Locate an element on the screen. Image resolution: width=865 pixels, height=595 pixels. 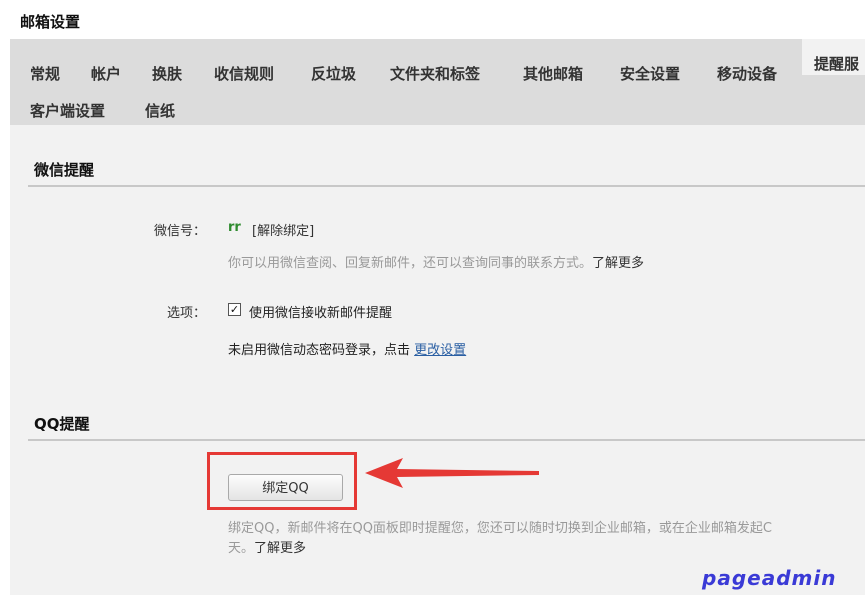
change-settings-link: 更改设置 is located at coordinates (440, 350).